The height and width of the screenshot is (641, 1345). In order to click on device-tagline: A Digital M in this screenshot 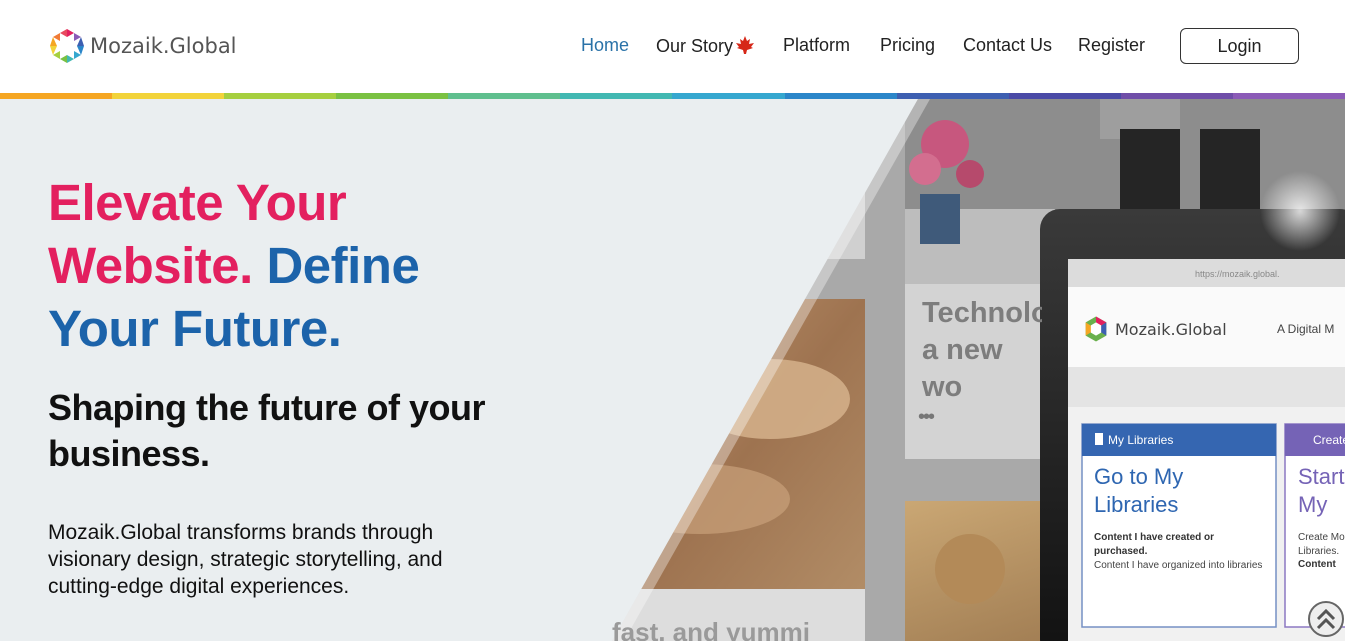, I will do `click(1306, 329)`.